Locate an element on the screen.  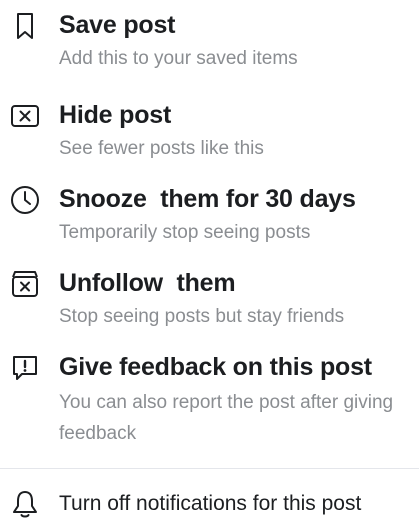
save-post-subtitle: Add this to your saved items is located at coordinates (178, 58).